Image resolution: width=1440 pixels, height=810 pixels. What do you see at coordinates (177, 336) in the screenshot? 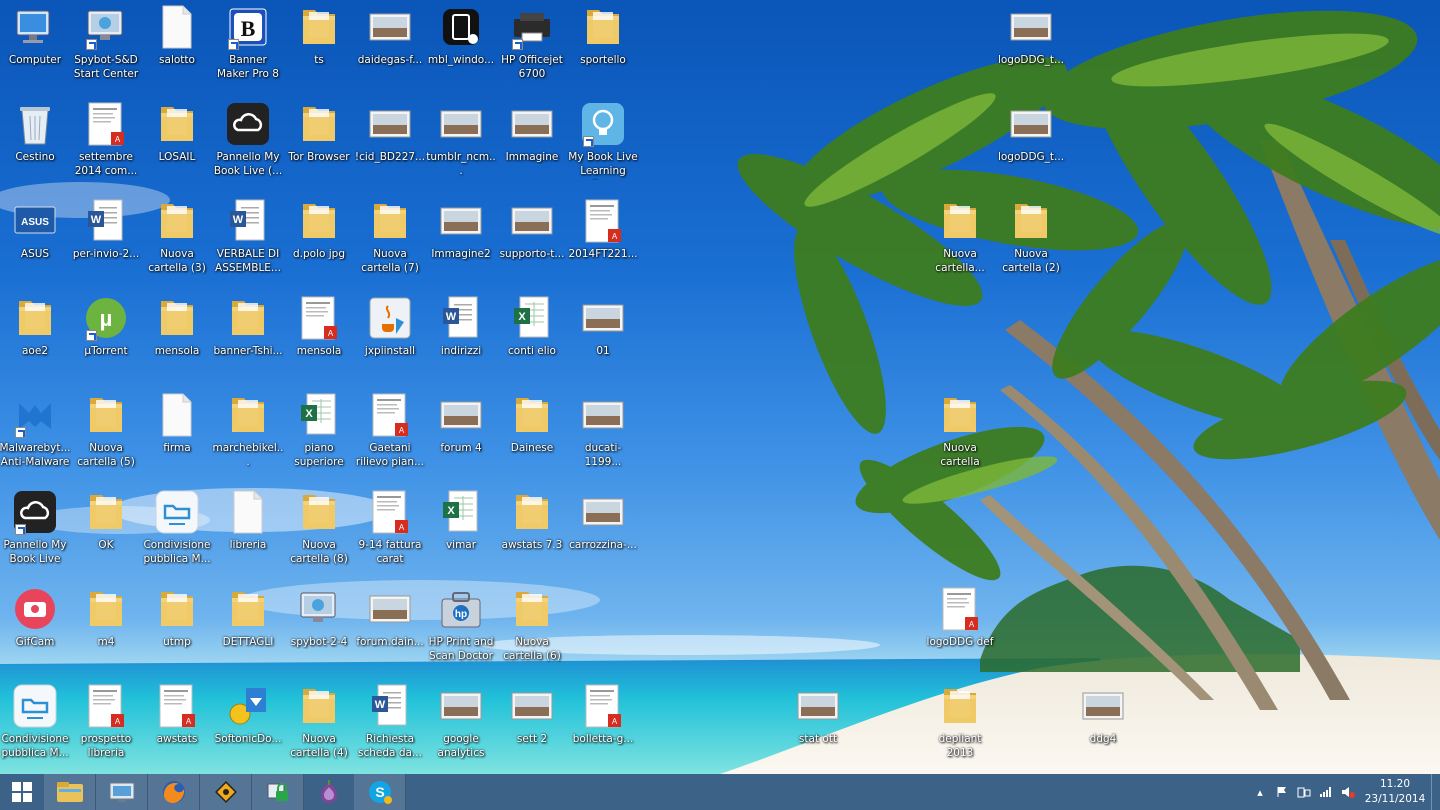
I see `desktop-icon: mensola` at bounding box center [177, 336].